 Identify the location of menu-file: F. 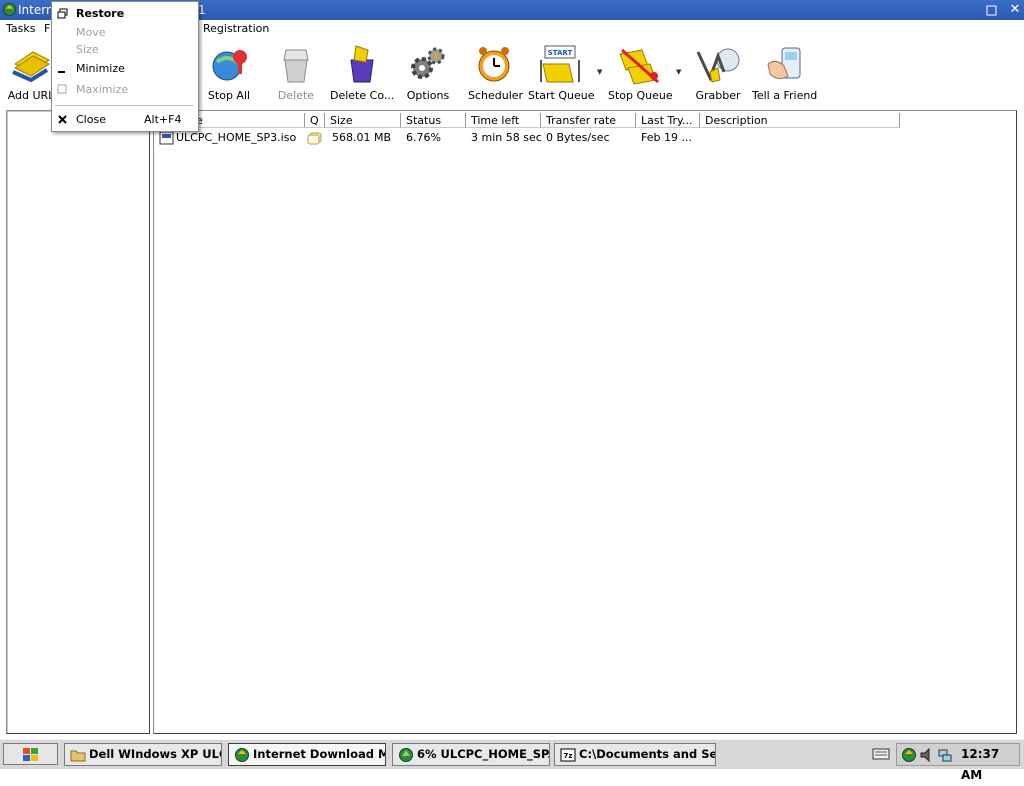
(47, 28).